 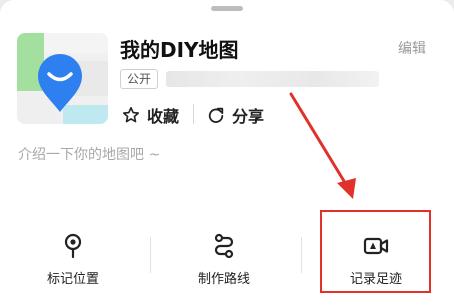 What do you see at coordinates (72, 279) in the screenshot?
I see `mark-location-label: 标记位置` at bounding box center [72, 279].